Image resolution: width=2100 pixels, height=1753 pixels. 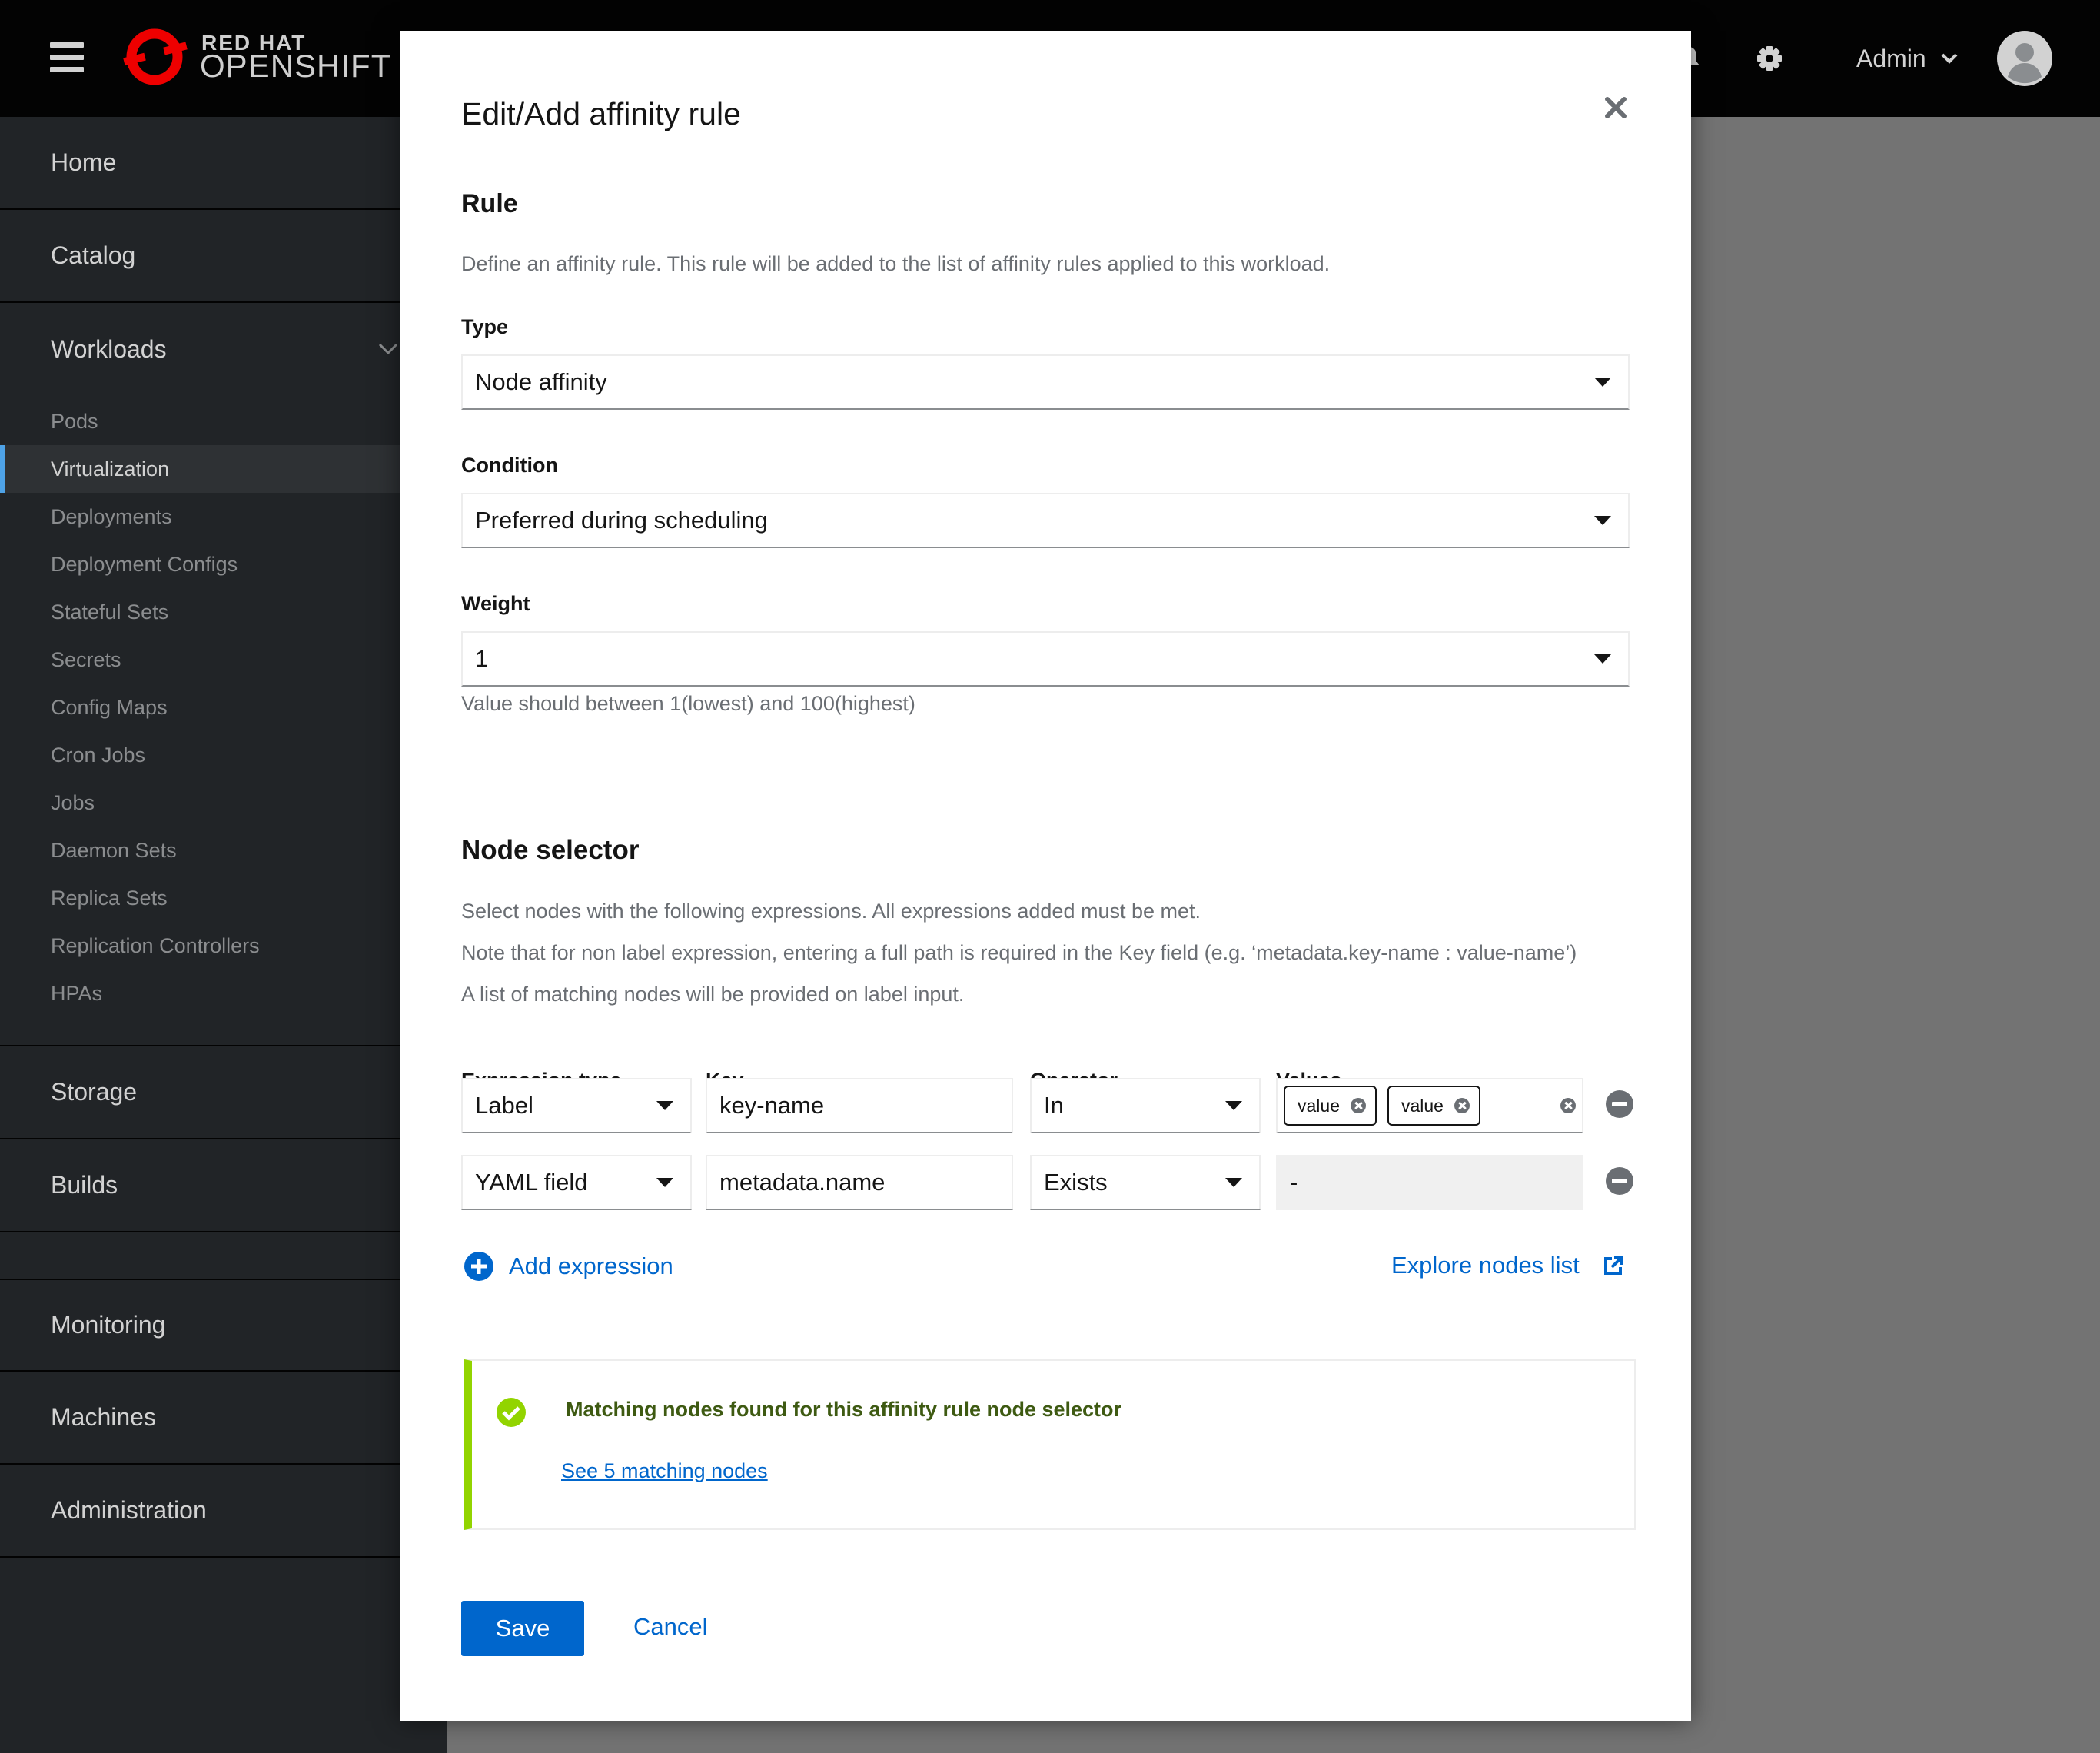 What do you see at coordinates (200, 256) in the screenshot?
I see `nav-catalog: Catalog` at bounding box center [200, 256].